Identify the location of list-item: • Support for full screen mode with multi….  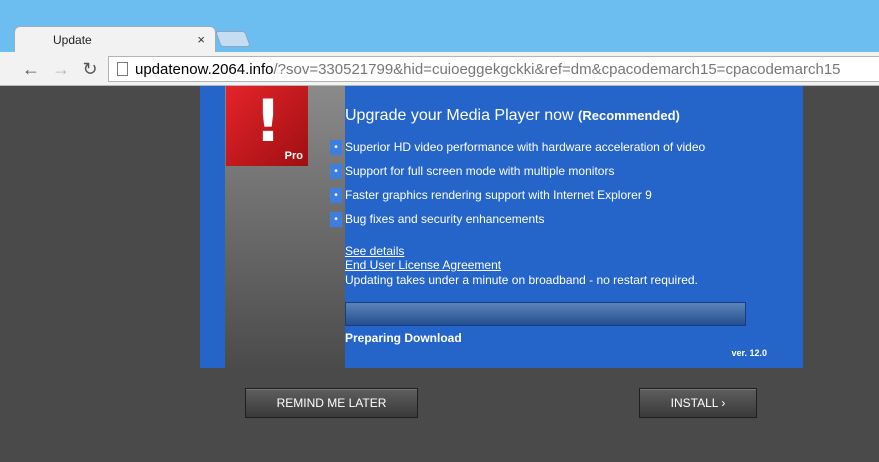
(517, 176).